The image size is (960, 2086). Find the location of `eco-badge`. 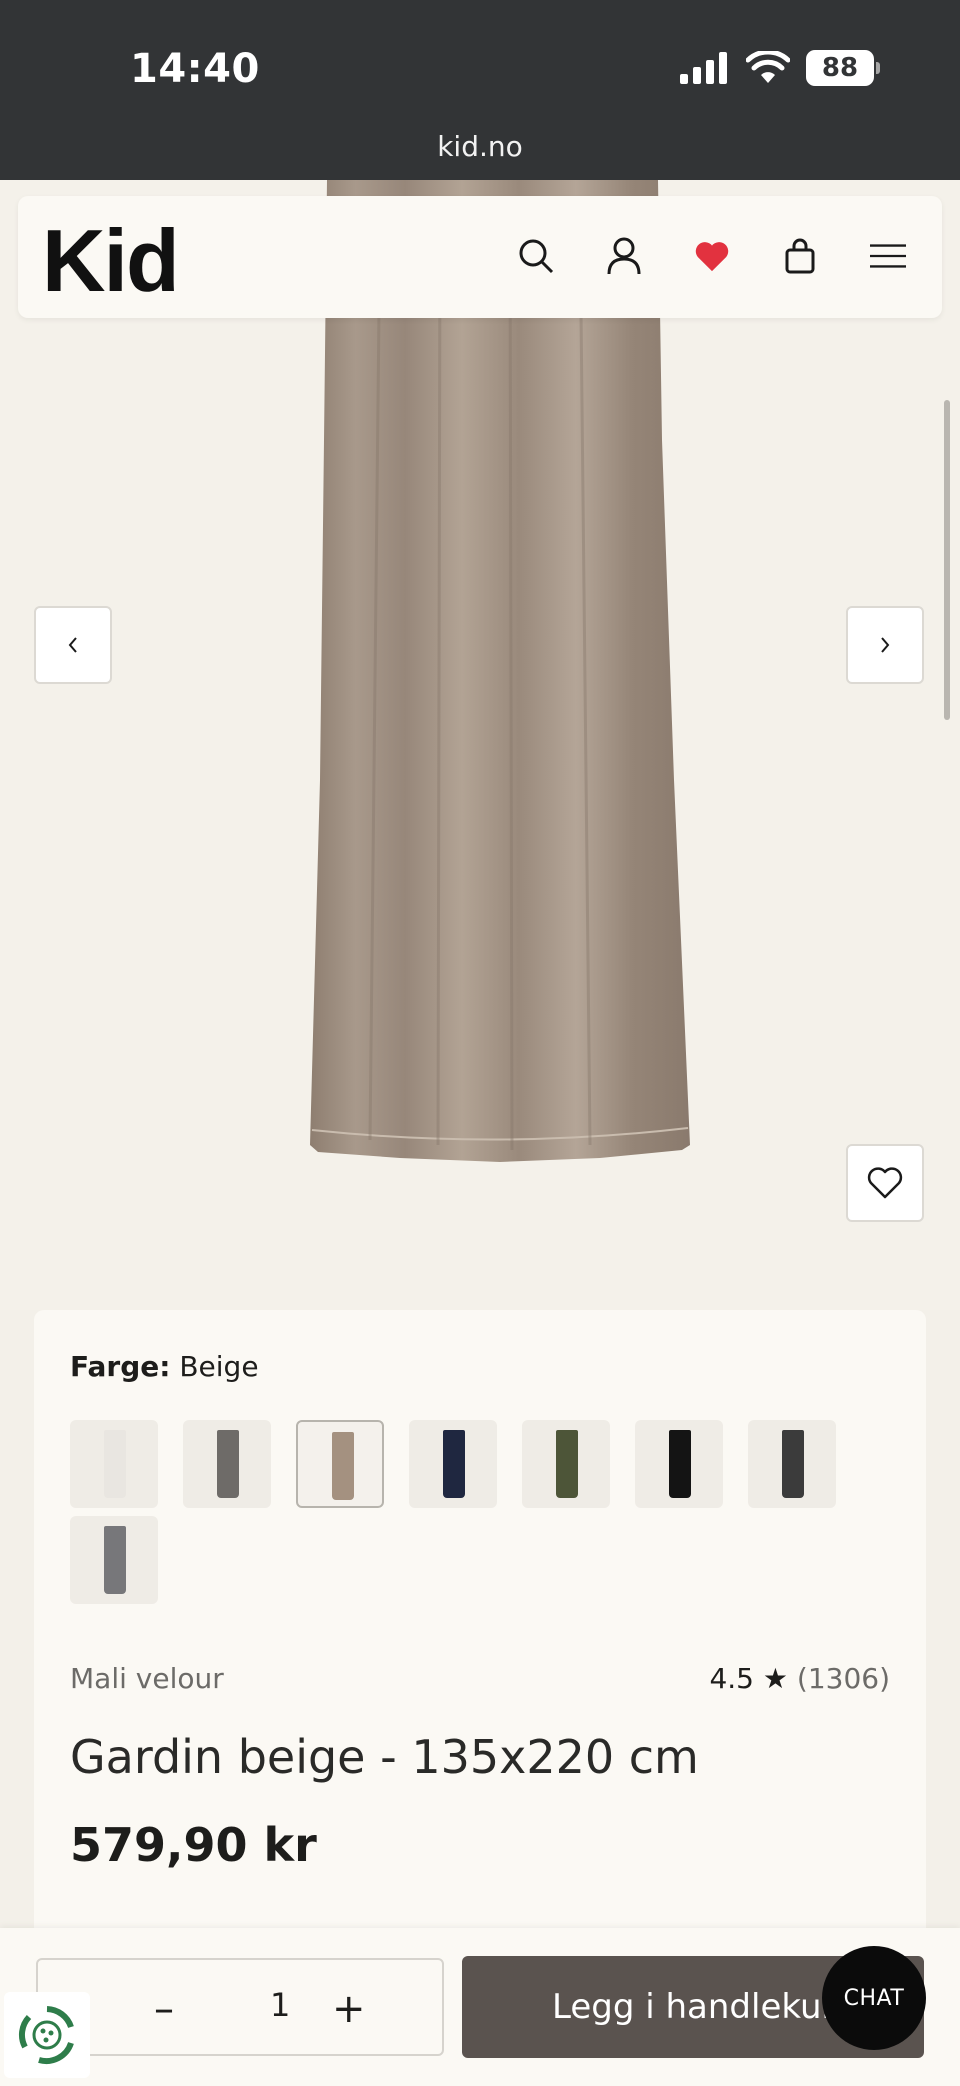

eco-badge is located at coordinates (47, 2035).